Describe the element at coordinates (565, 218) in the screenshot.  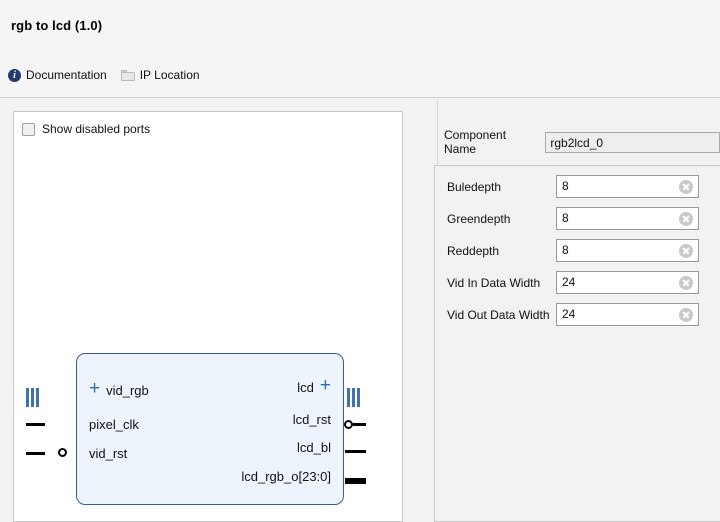
I see `param-value-greendepth: 8` at that location.